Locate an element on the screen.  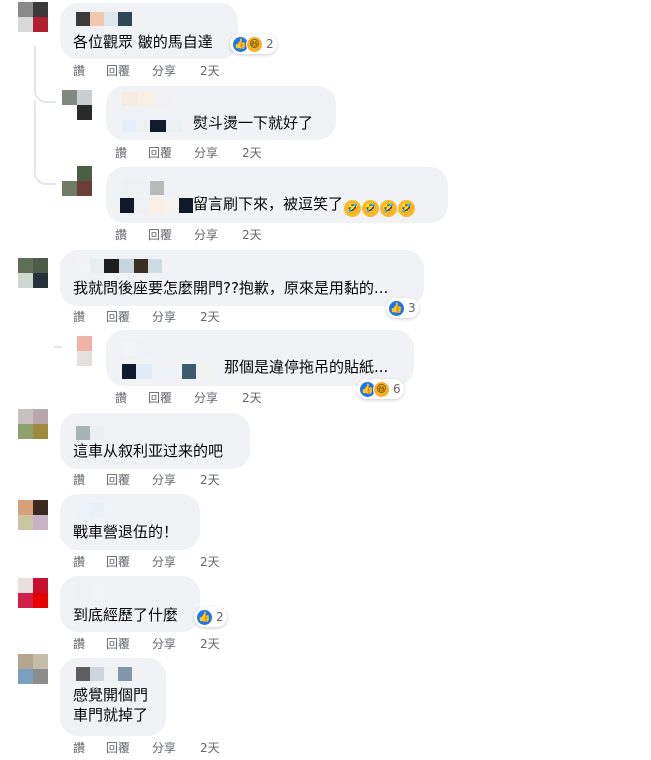
comment-text: 各位觀眾 皺的馬自達 is located at coordinates (143, 42).